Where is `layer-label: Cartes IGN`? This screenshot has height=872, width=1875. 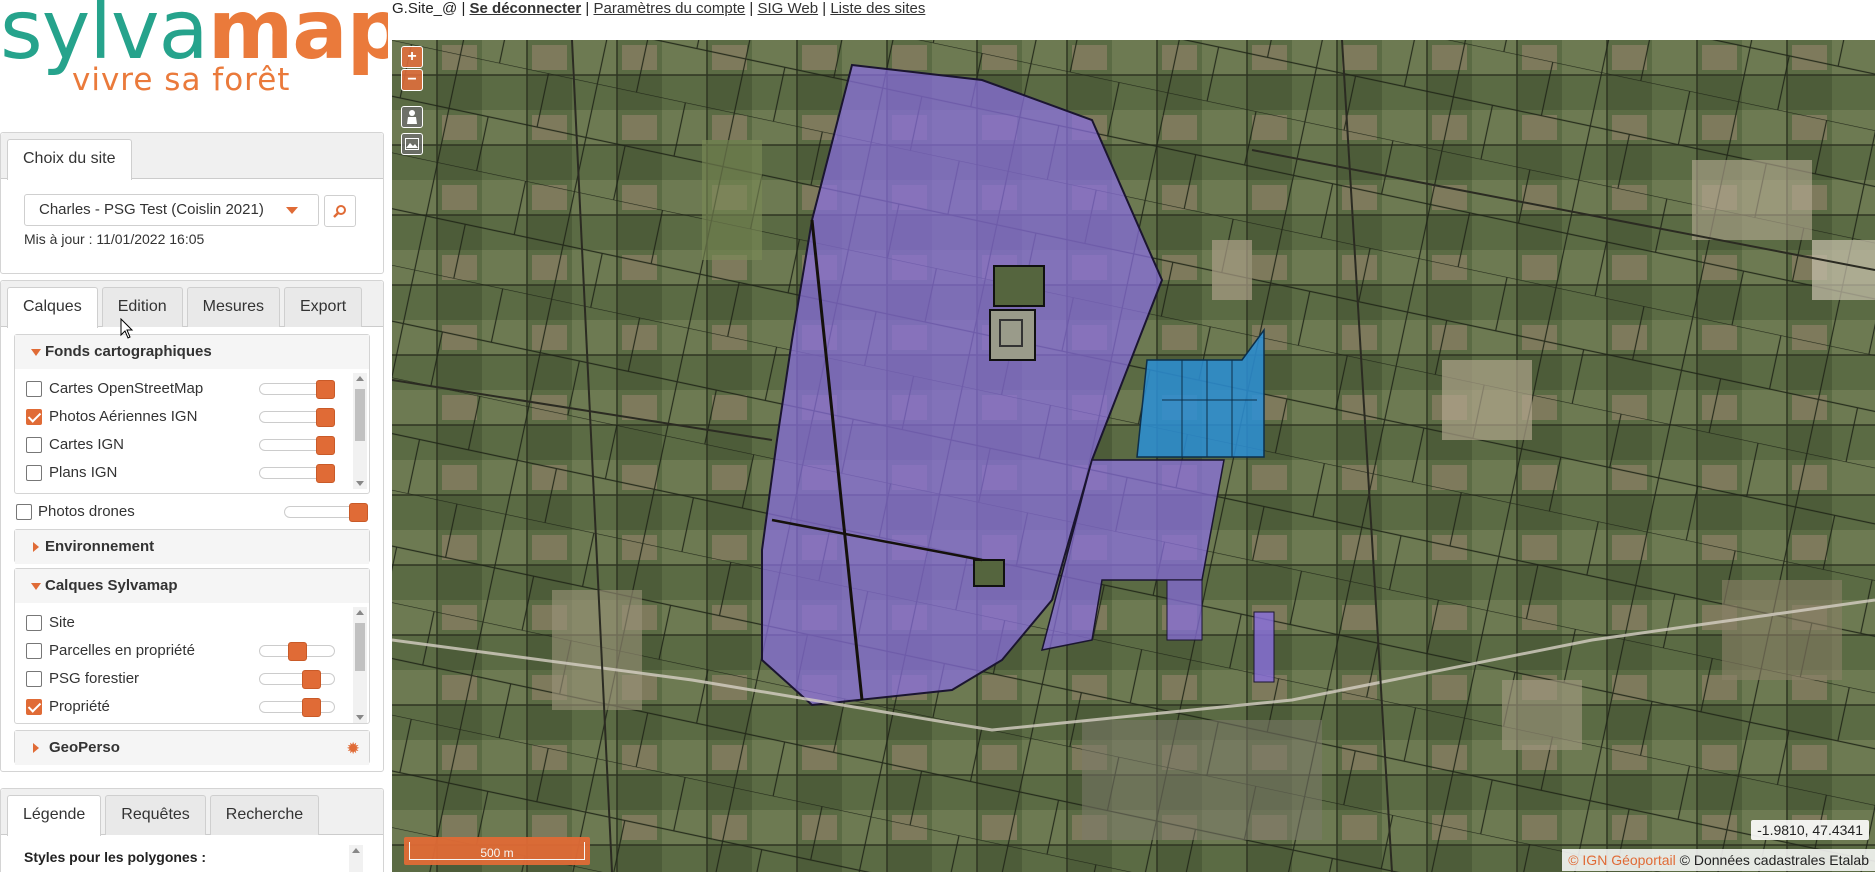 layer-label: Cartes IGN is located at coordinates (87, 444).